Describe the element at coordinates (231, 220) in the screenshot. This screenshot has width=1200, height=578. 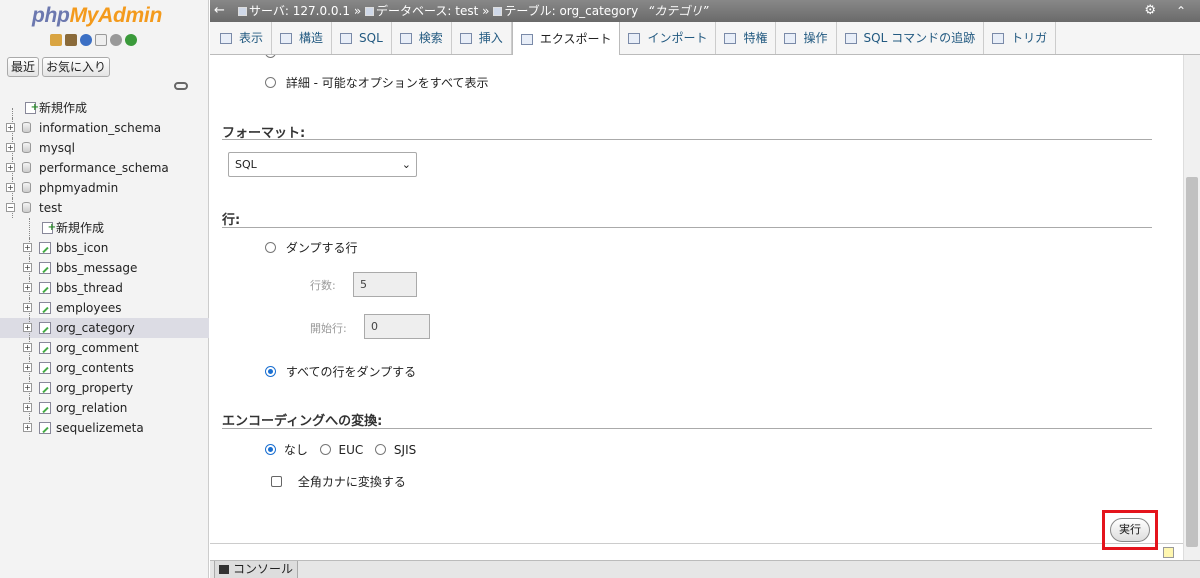
I see `rows-heading: 行:` at that location.